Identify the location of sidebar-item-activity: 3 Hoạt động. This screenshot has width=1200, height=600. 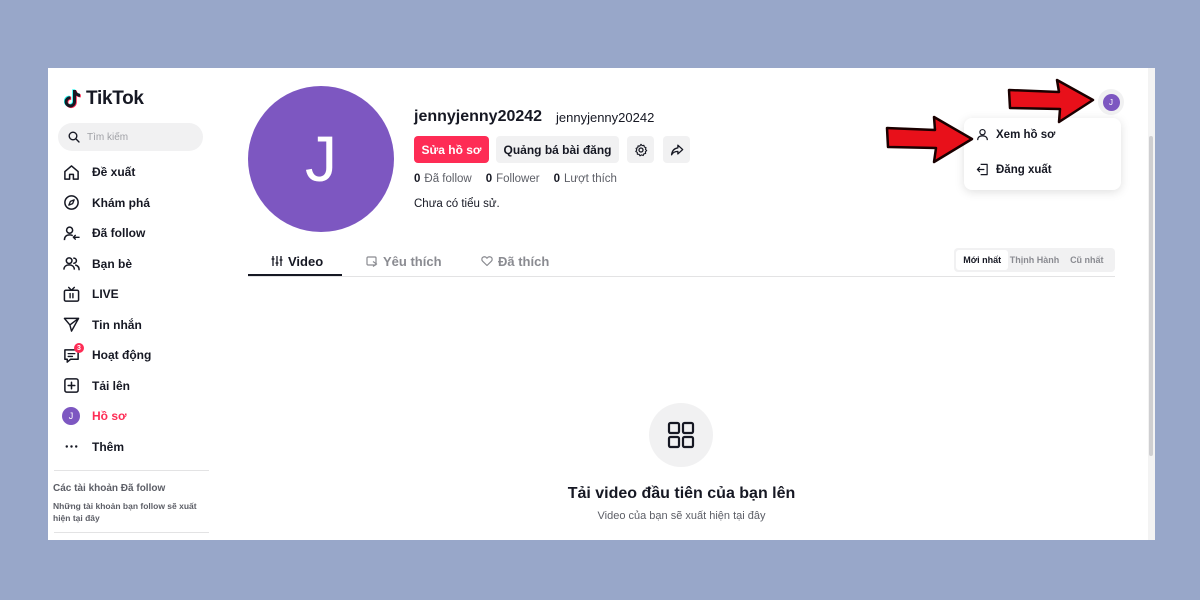
(137, 355).